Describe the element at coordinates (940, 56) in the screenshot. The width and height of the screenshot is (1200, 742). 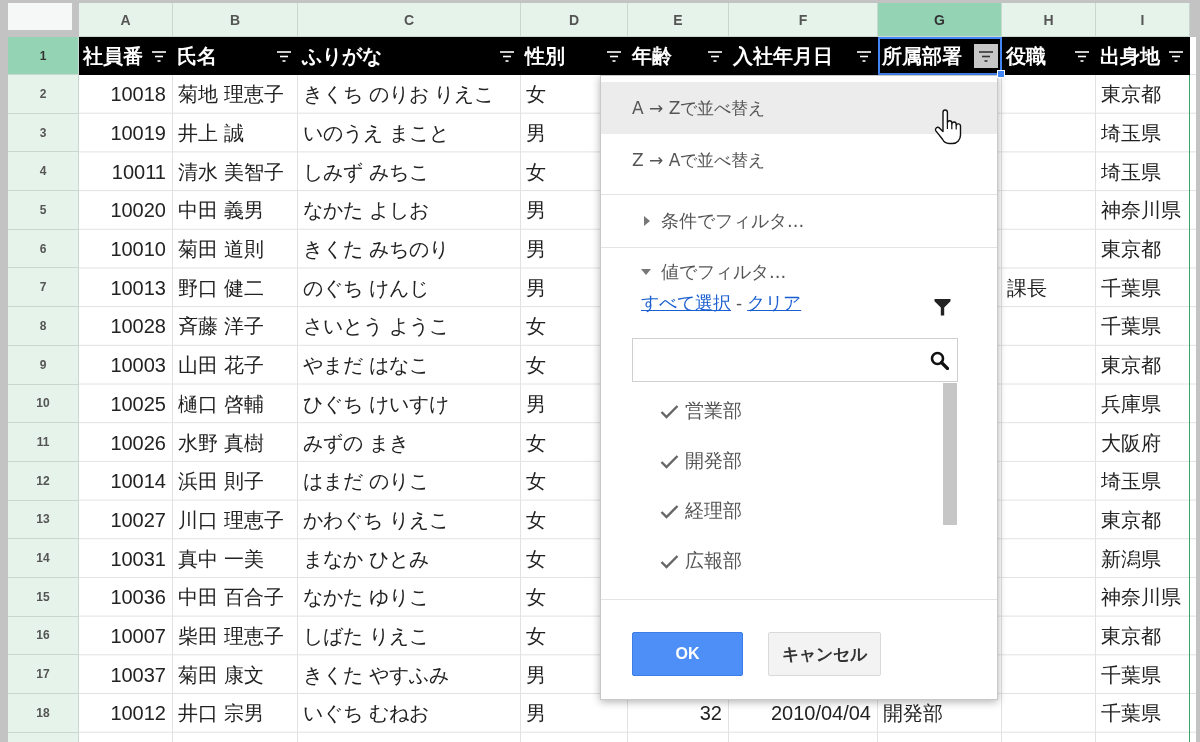
I see `header-cell: 所属部署` at that location.